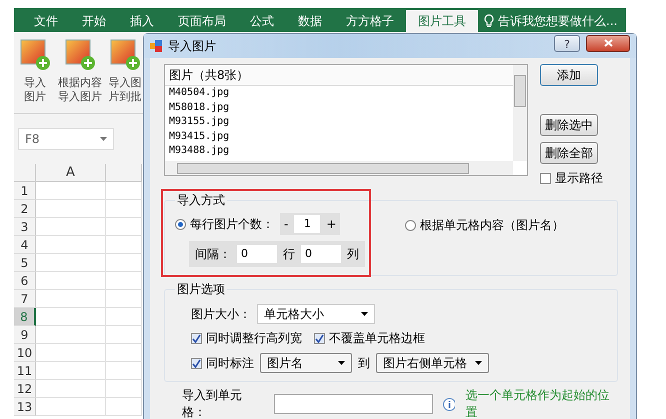  What do you see at coordinates (192, 46) in the screenshot?
I see `dialog-title: 导入图片` at bounding box center [192, 46].